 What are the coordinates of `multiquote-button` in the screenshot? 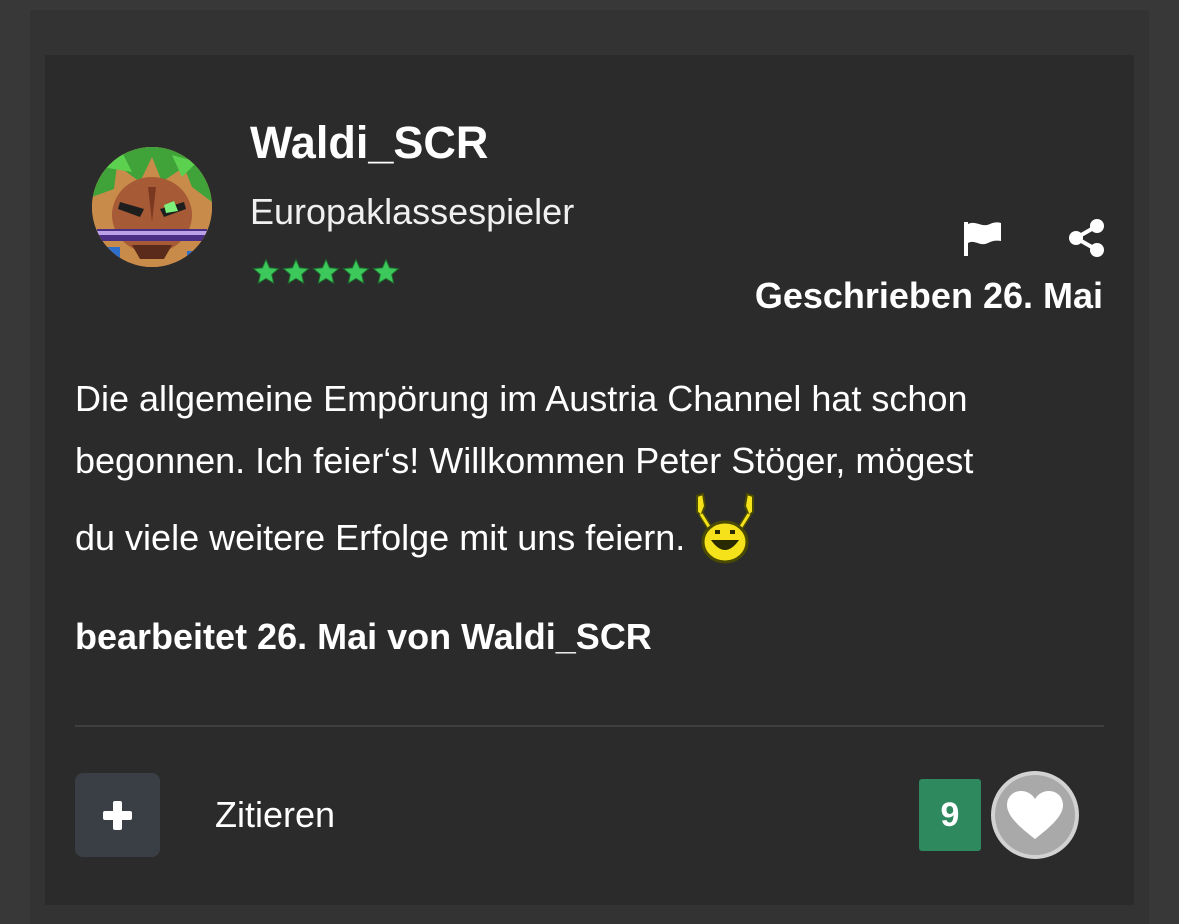 It's located at (117, 815).